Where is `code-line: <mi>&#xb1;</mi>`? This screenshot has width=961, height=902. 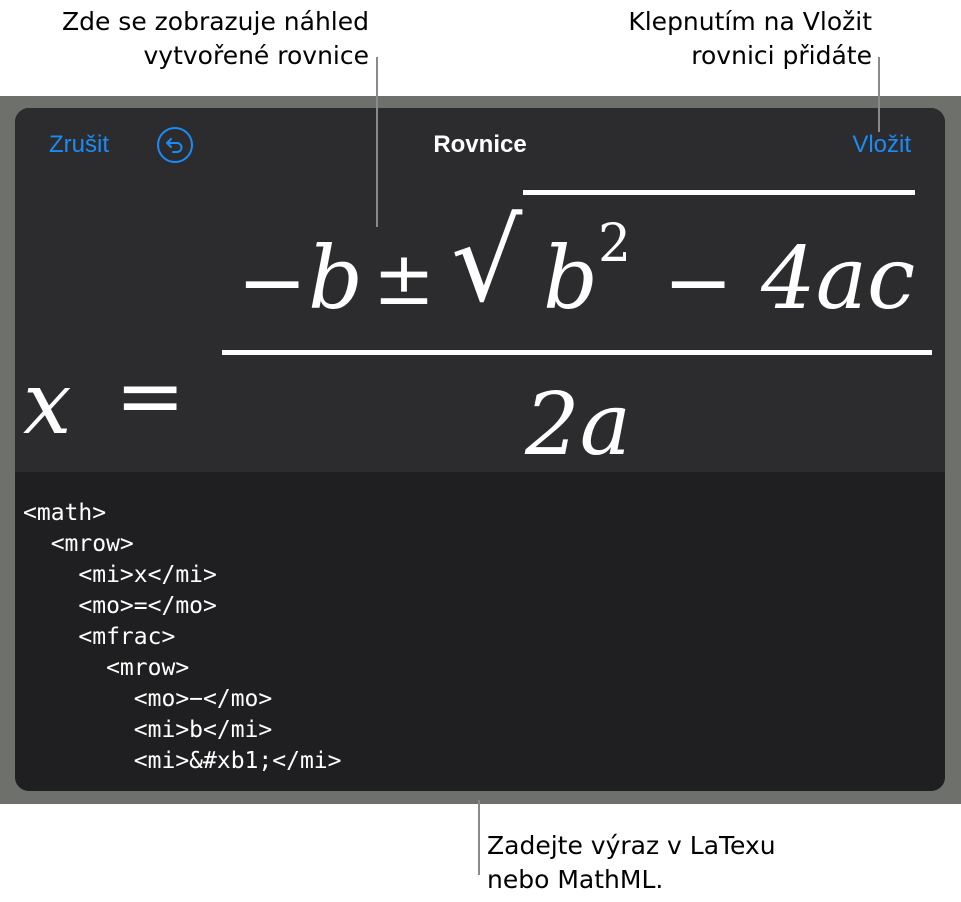 code-line: <mi>&#xb1;</mi> is located at coordinates (182, 761).